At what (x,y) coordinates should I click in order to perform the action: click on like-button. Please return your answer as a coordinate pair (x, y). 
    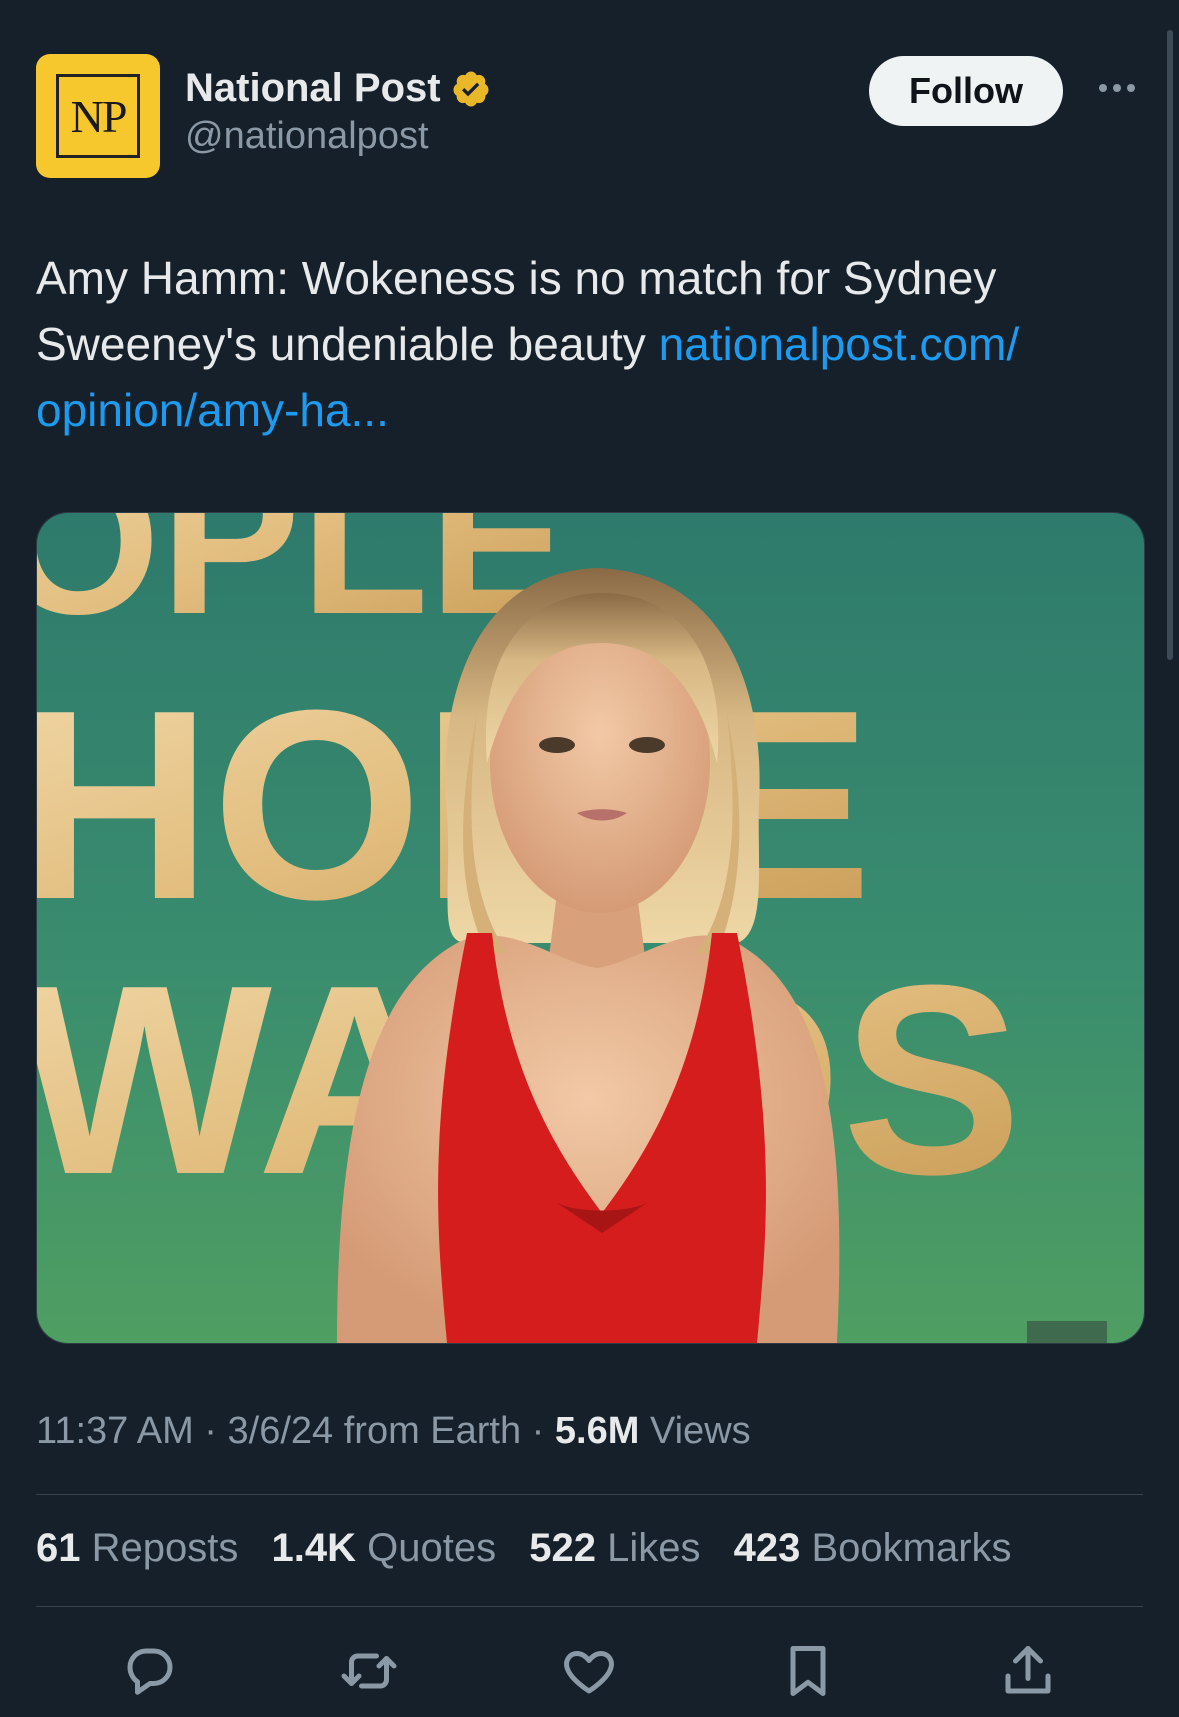
    Looking at the image, I should click on (589, 1671).